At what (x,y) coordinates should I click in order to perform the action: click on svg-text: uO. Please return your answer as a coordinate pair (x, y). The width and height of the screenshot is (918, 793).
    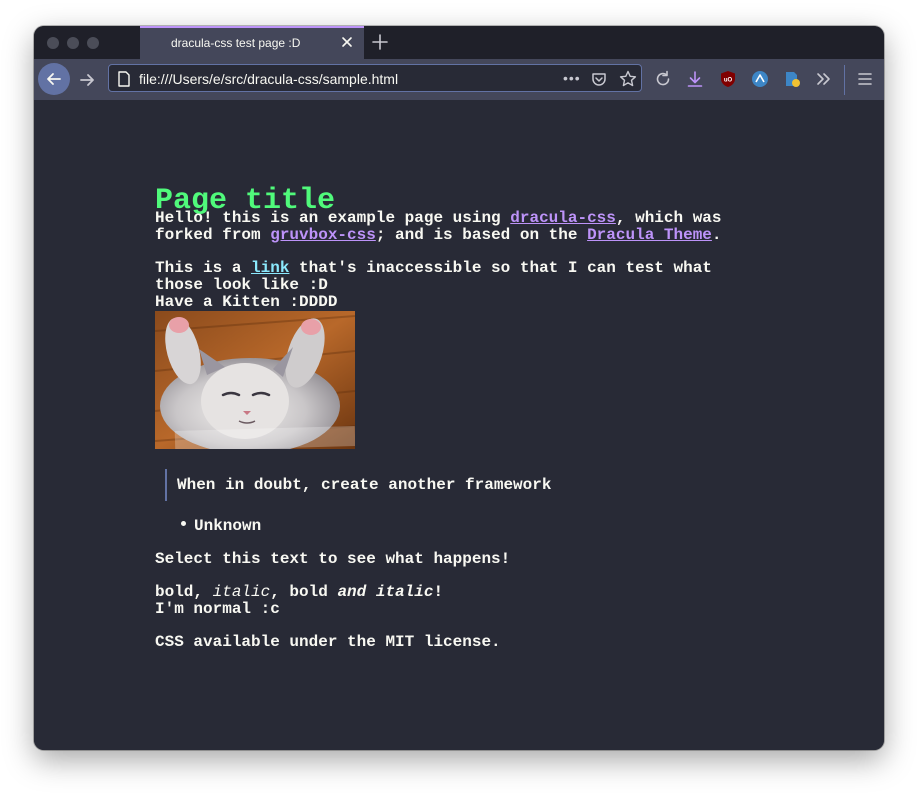
    Looking at the image, I should click on (728, 81).